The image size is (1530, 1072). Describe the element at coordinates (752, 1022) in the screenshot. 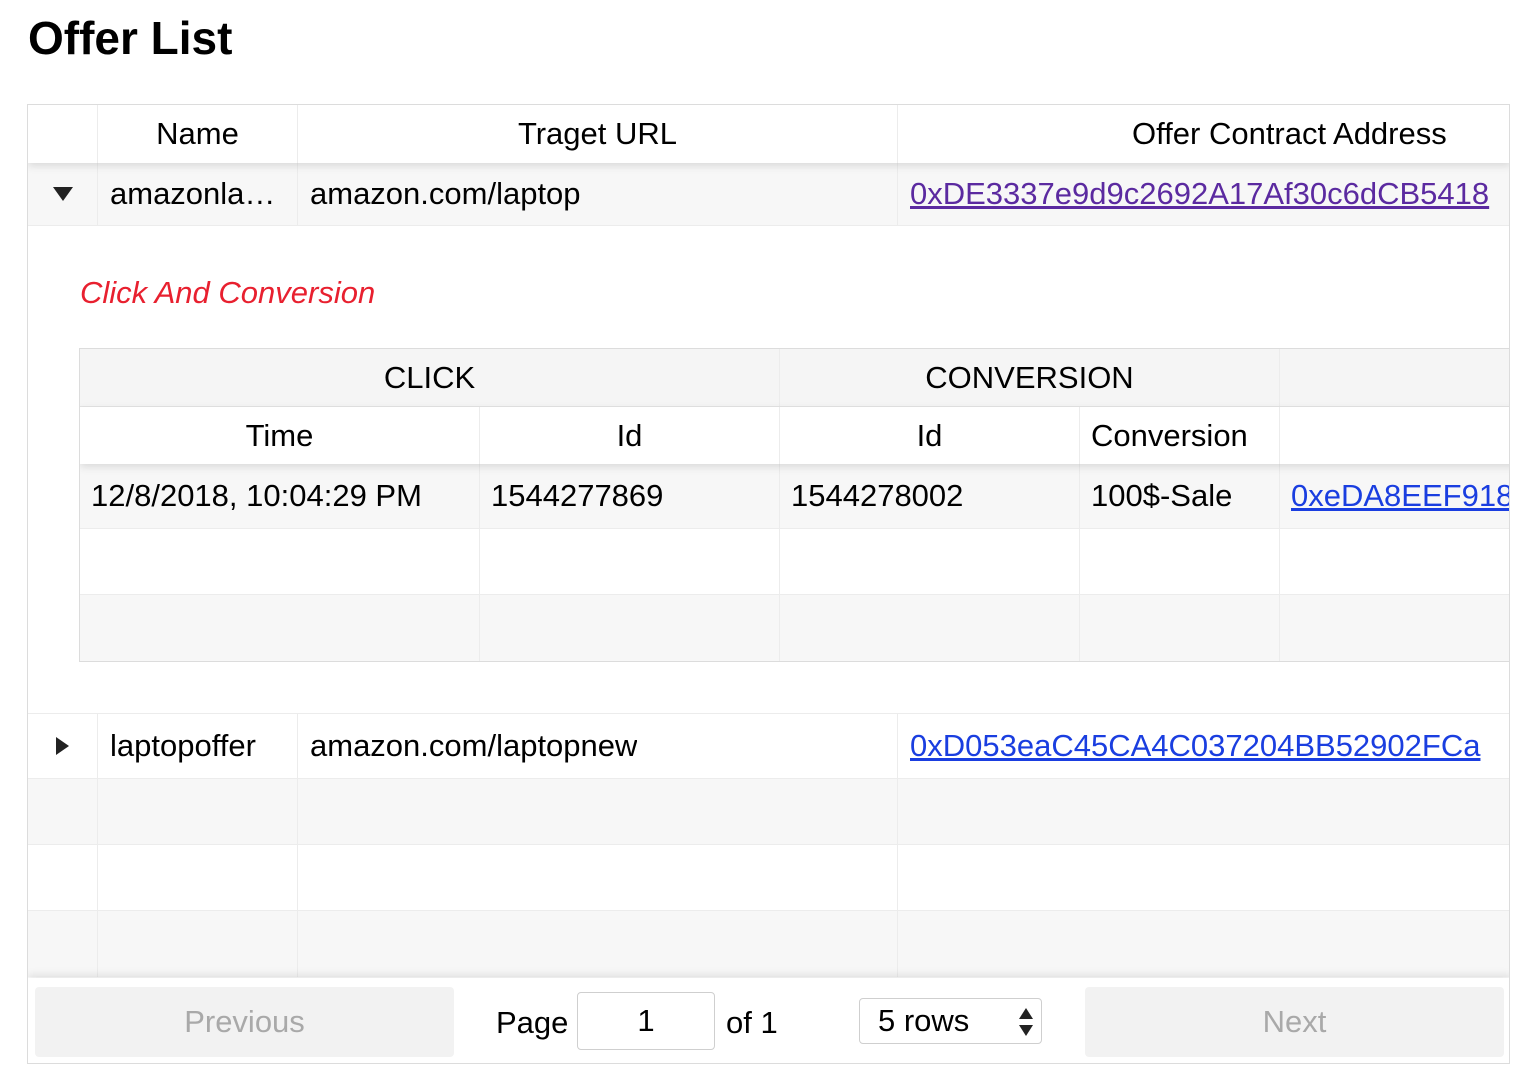

I see `page-total-label: of 1` at that location.